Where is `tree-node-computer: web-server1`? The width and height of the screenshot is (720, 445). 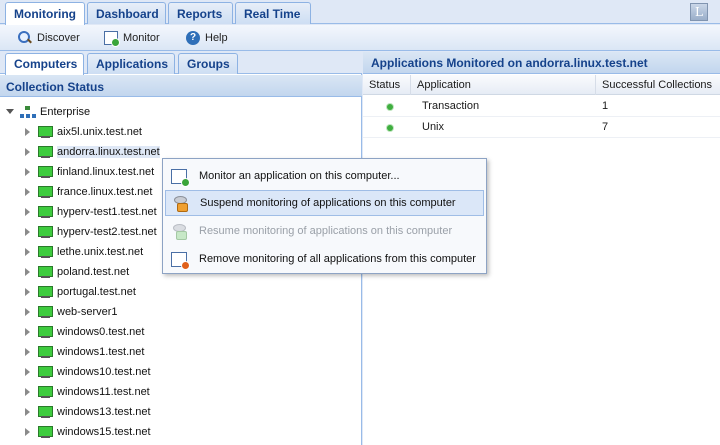
tree-node-computer: web-server1 is located at coordinates (71, 312).